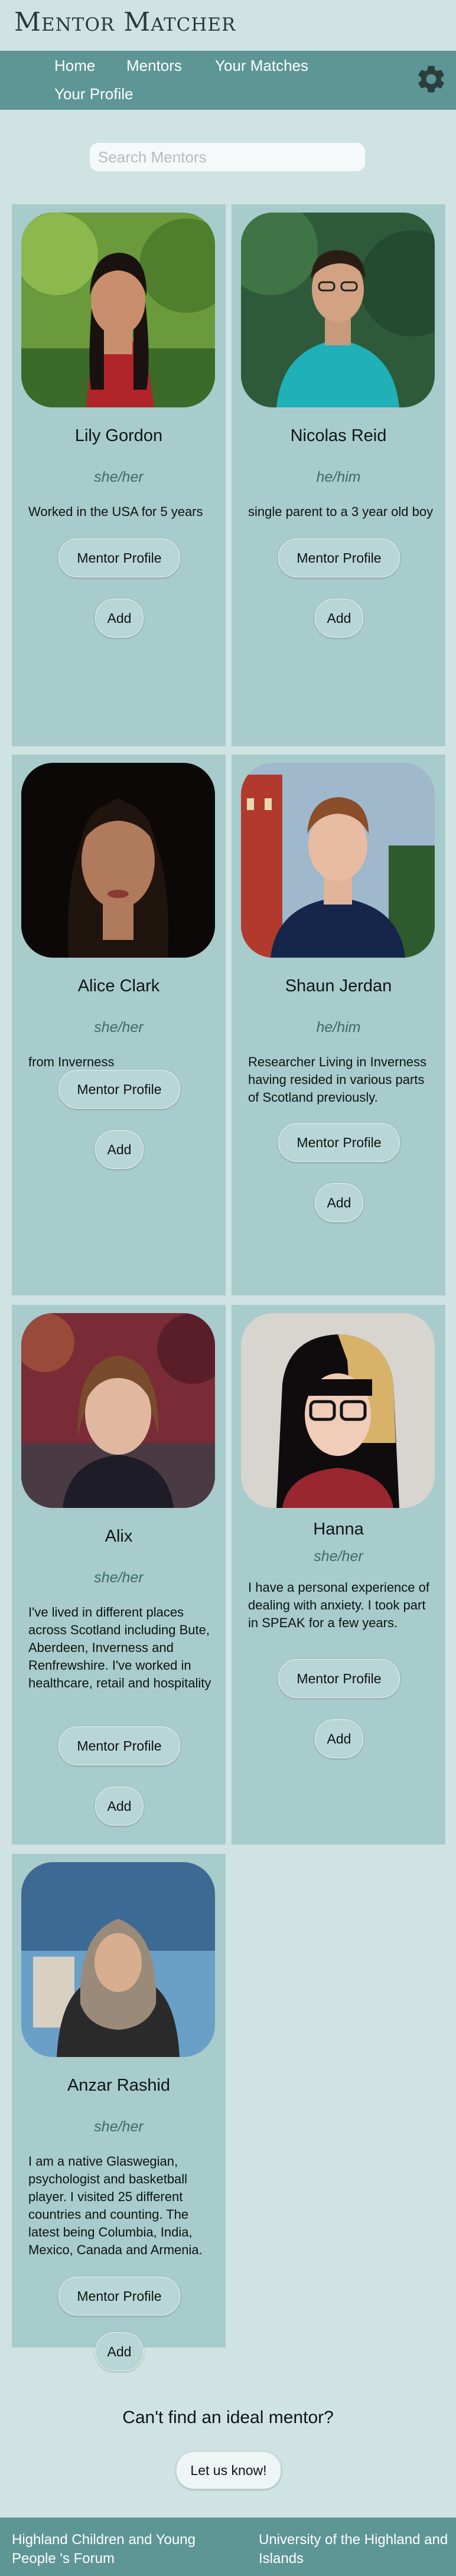 This screenshot has width=456, height=2576. Describe the element at coordinates (74, 66) in the screenshot. I see `nav-item-home: Home` at that location.